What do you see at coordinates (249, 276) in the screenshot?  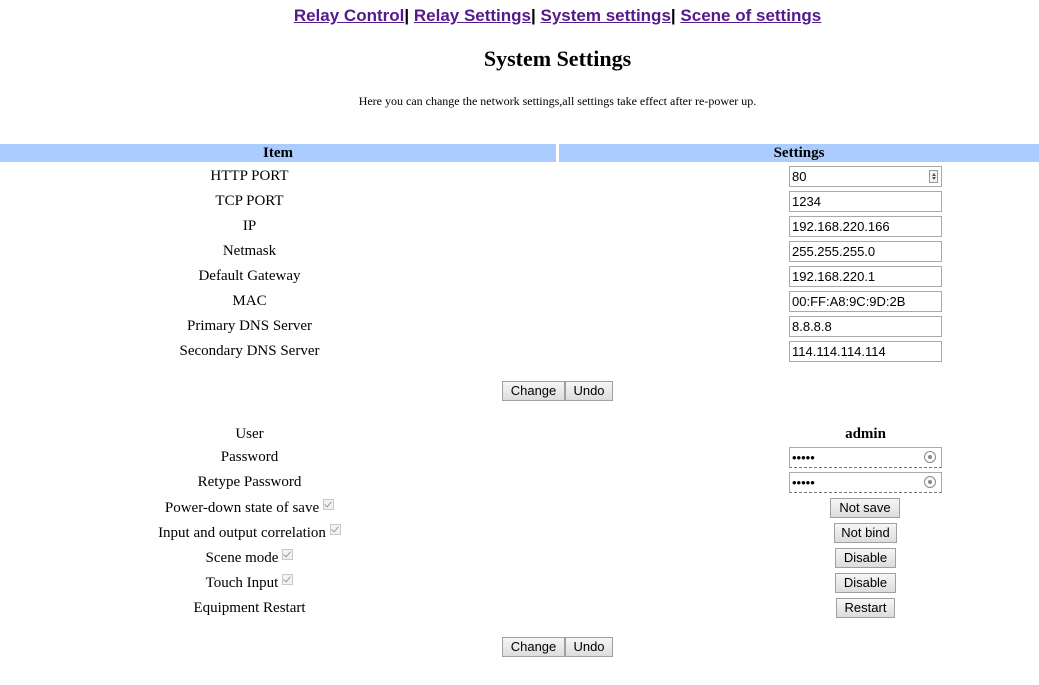 I see `gateway-label: Default Gateway` at bounding box center [249, 276].